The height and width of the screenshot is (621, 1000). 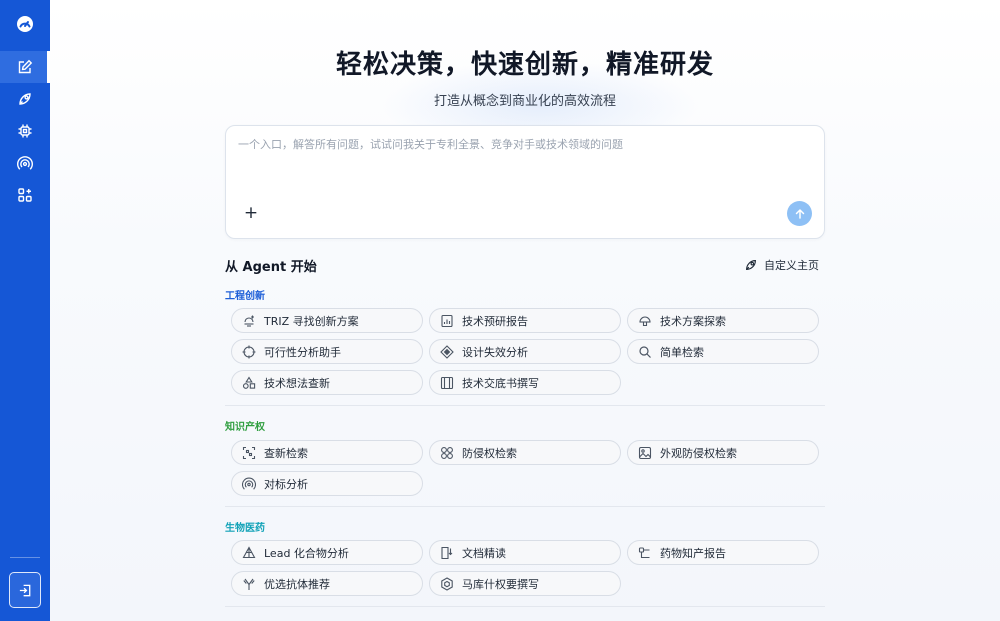 What do you see at coordinates (645, 351) in the screenshot?
I see `search-icon` at bounding box center [645, 351].